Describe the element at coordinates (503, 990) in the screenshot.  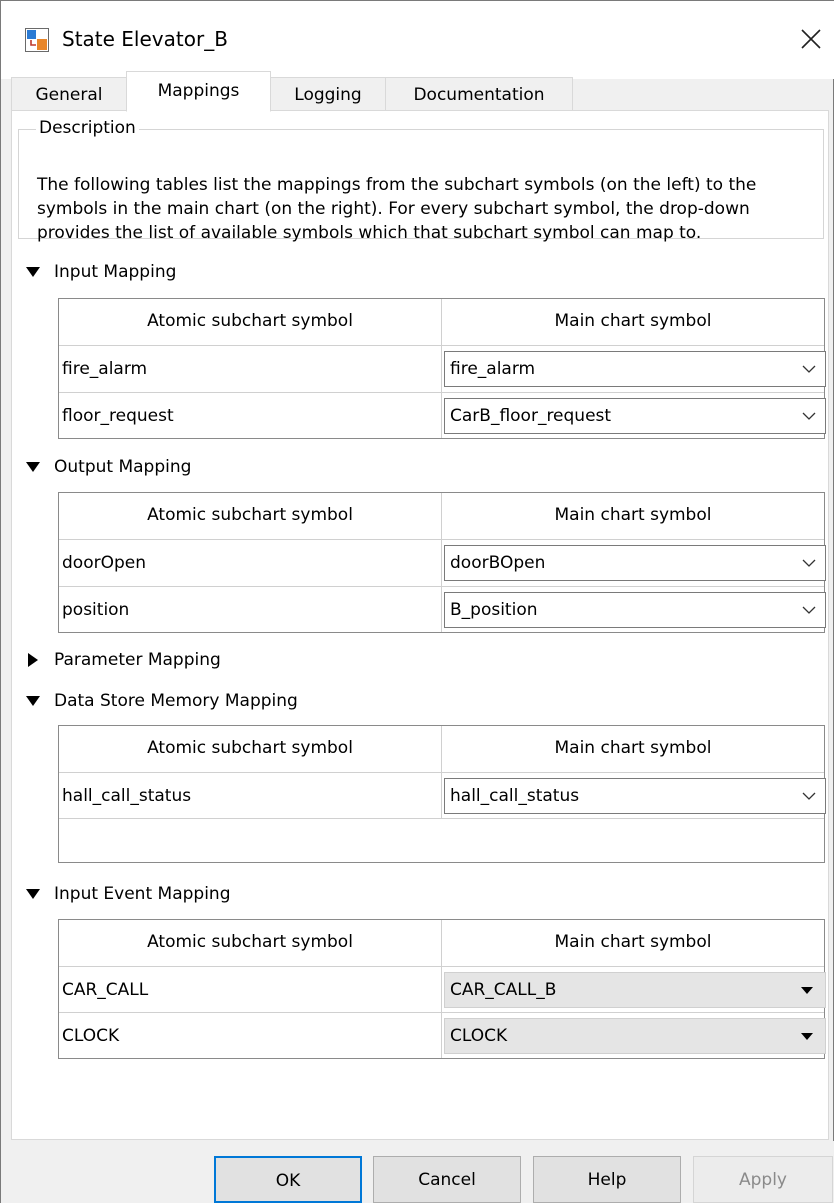
I see `dropdown-value: CAR_CALL_B` at that location.